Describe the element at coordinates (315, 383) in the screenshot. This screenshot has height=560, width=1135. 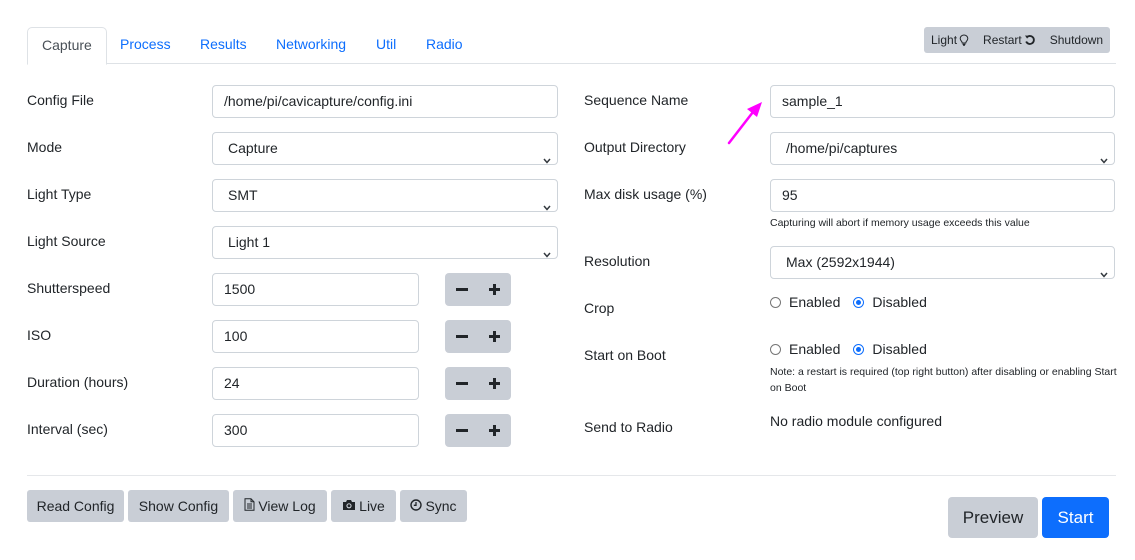
I see `duration-input: 24` at that location.